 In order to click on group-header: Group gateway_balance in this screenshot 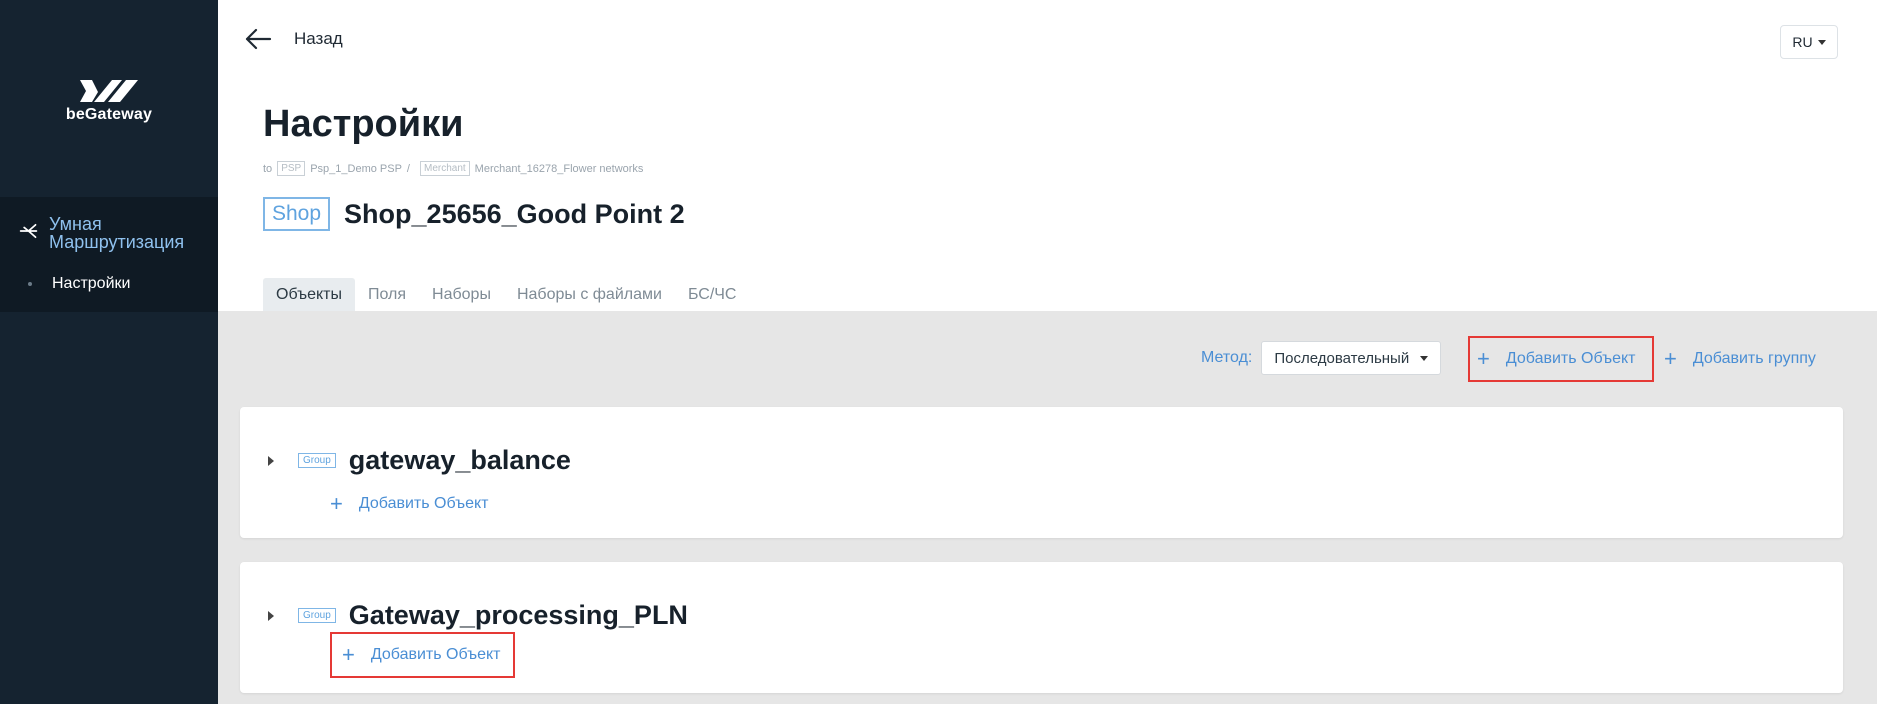, I will do `click(419, 460)`.